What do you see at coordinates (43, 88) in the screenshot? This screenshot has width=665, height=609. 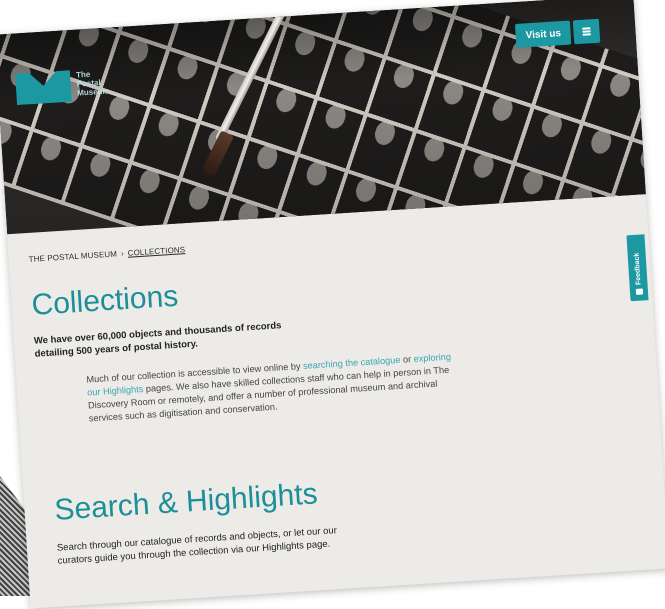 I see `envelope-logo-icon` at bounding box center [43, 88].